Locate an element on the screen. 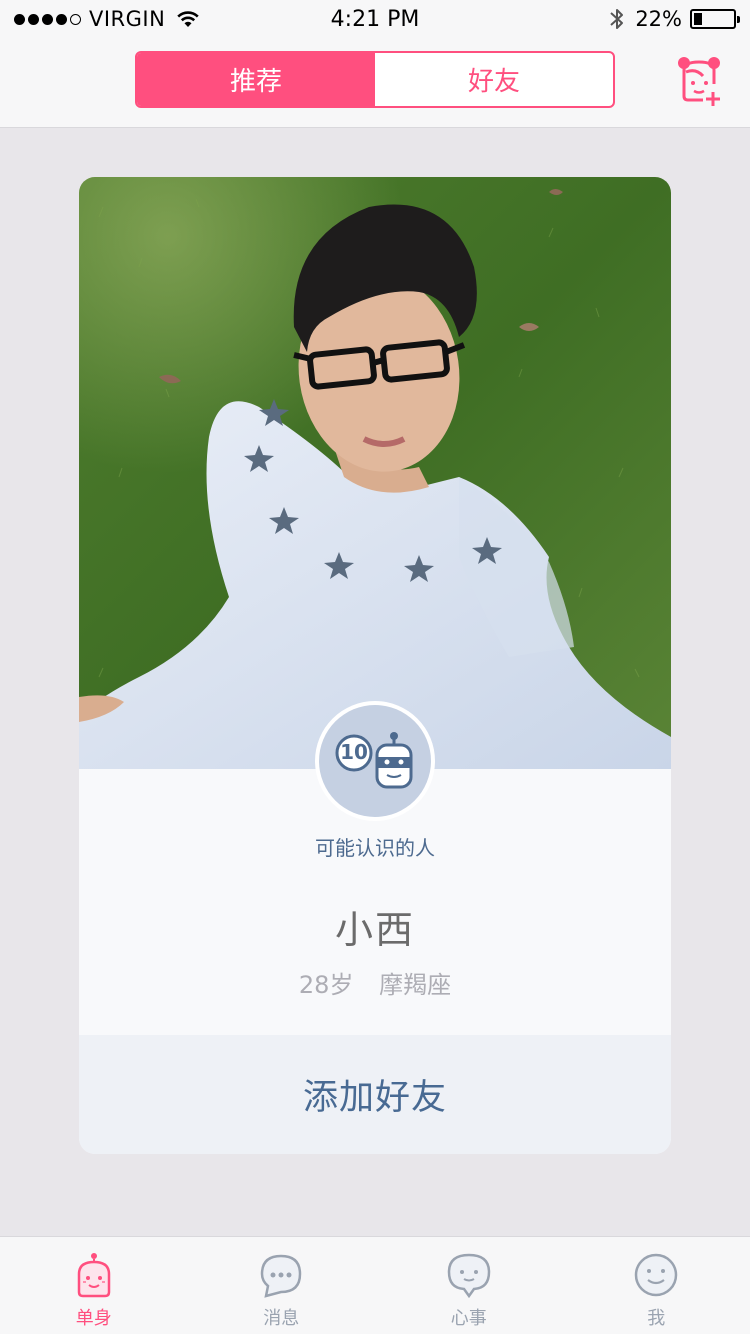 The height and width of the screenshot is (1334, 750). tab-single-label: 单身 is located at coordinates (93, 1318).